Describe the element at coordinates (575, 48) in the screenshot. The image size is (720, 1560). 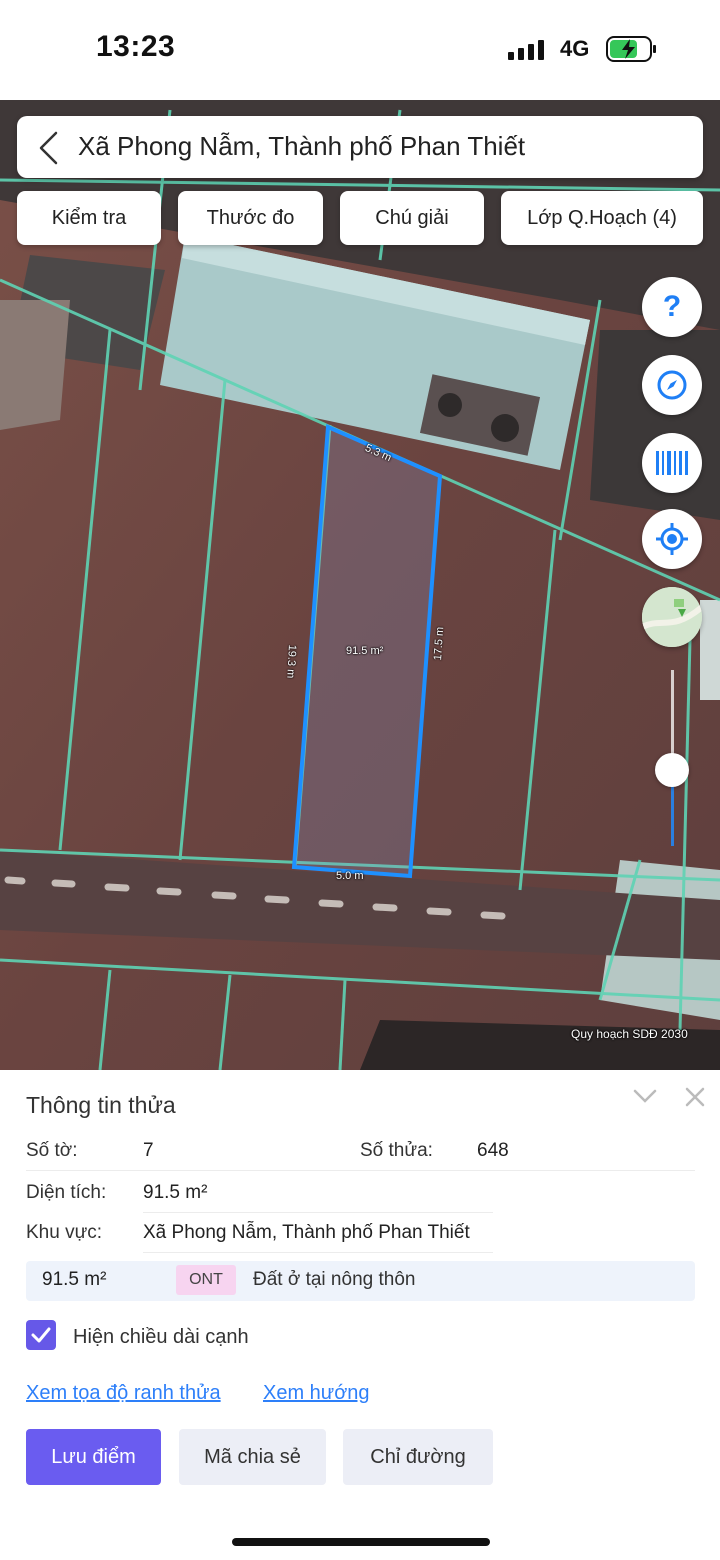
I see `network-label: 4G` at that location.